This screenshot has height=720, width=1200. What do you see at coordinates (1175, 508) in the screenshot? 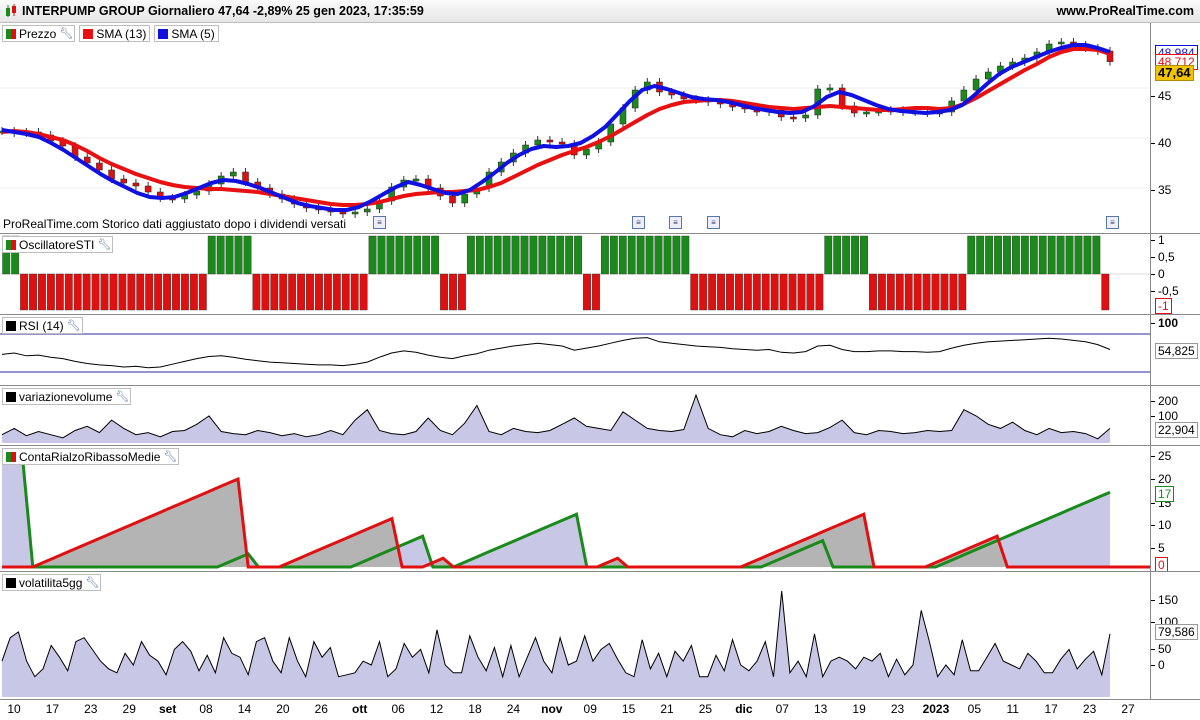
I see `conta-y-axis: 25 20 15 10 5` at bounding box center [1175, 508].